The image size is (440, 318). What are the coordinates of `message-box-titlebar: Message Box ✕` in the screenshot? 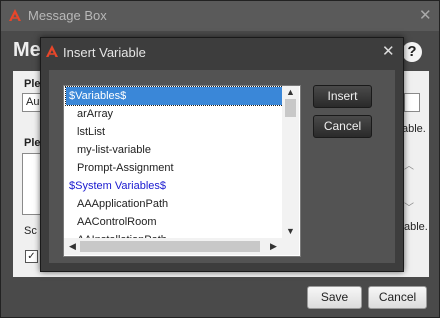 It's located at (220, 16).